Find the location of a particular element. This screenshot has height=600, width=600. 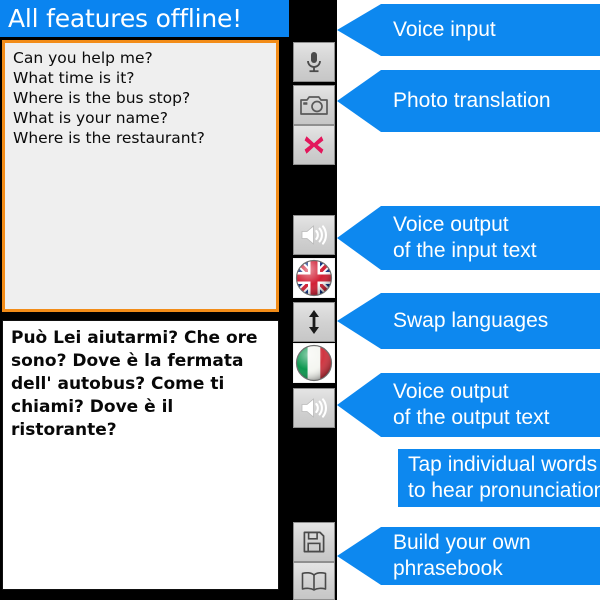

input-line: Can you help me? is located at coordinates (83, 58).